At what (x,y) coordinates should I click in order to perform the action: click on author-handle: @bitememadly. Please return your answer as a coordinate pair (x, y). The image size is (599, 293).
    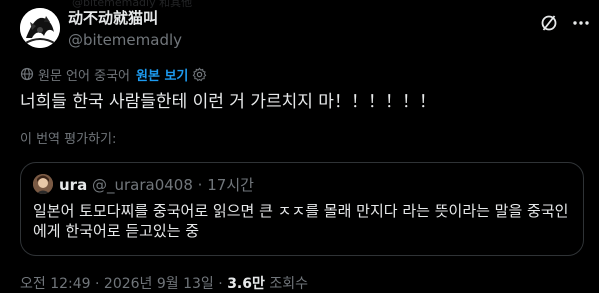
    Looking at the image, I should click on (125, 40).